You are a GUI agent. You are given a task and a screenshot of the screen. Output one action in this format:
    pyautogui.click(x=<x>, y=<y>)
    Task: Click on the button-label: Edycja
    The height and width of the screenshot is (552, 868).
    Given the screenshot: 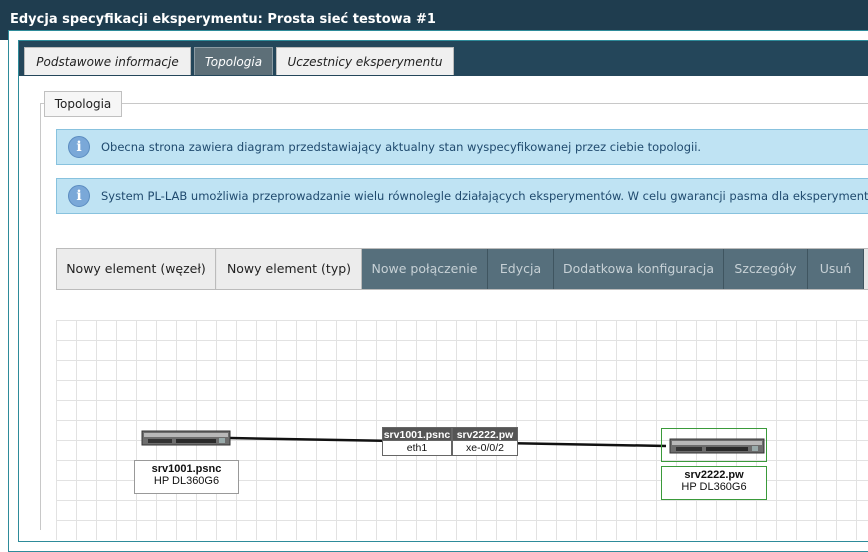 What is the action you would take?
    pyautogui.click(x=520, y=268)
    